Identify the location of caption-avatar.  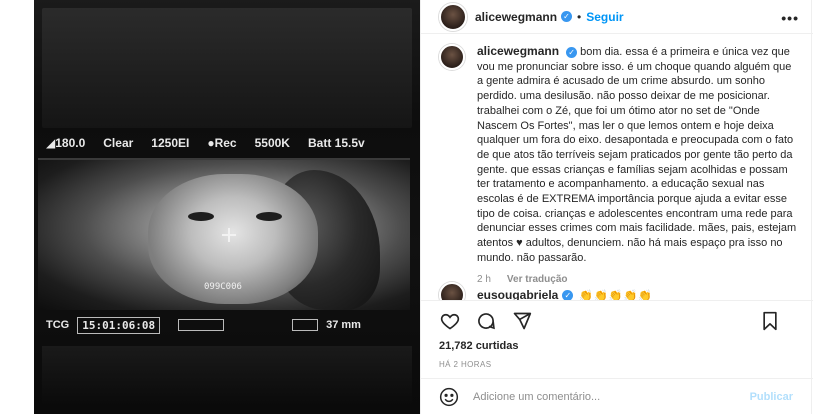
(452, 57).